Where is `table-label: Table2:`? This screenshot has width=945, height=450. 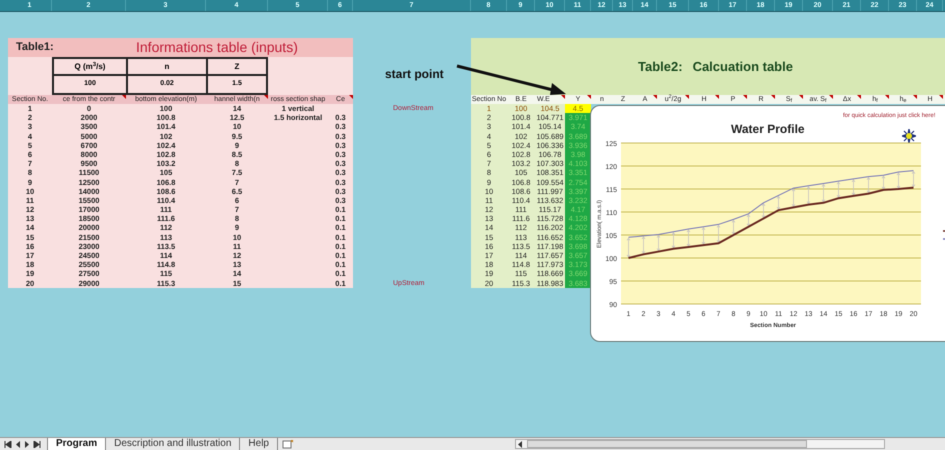 table-label: Table2: is located at coordinates (660, 67).